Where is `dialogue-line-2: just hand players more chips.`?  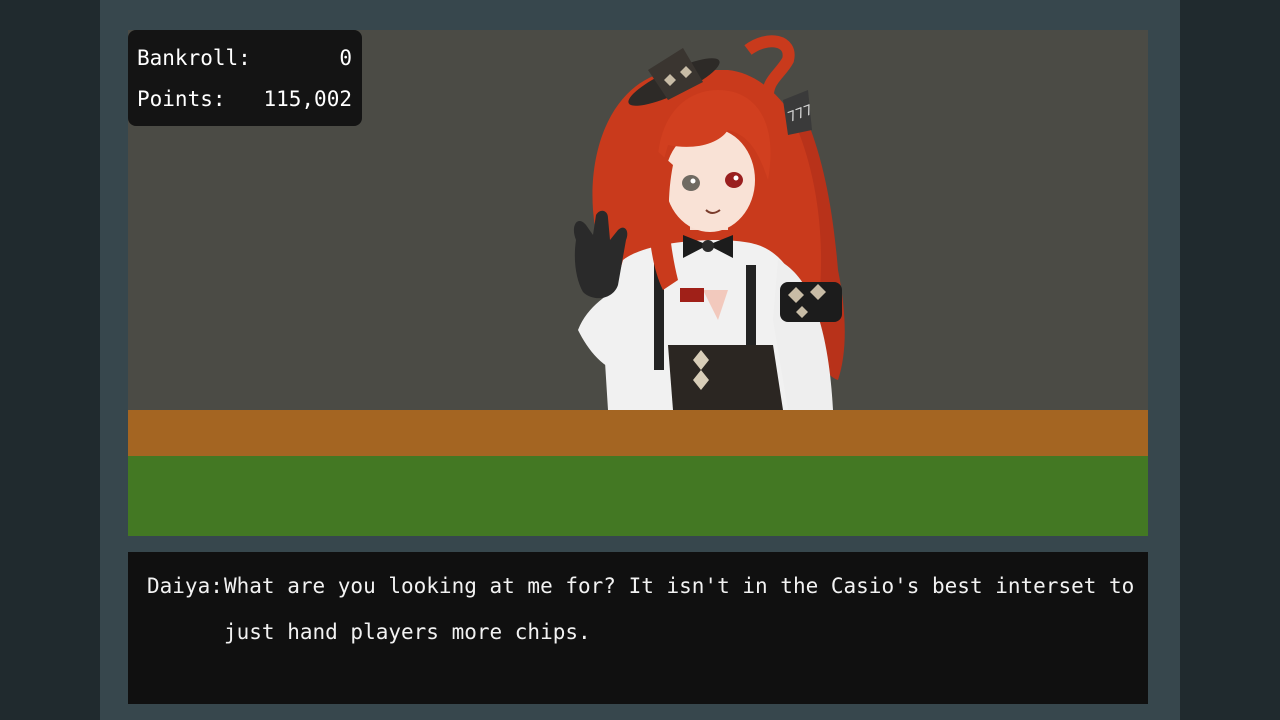 dialogue-line-2: just hand players more chips. is located at coordinates (407, 632).